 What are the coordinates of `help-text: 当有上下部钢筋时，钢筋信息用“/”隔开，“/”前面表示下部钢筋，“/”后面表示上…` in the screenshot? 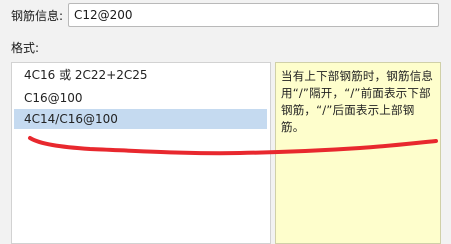 It's located at (357, 101).